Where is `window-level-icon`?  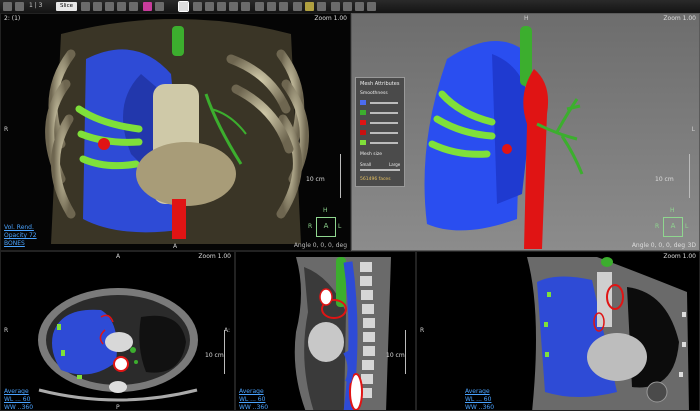
window-level-icon is located at coordinates (133, 6).